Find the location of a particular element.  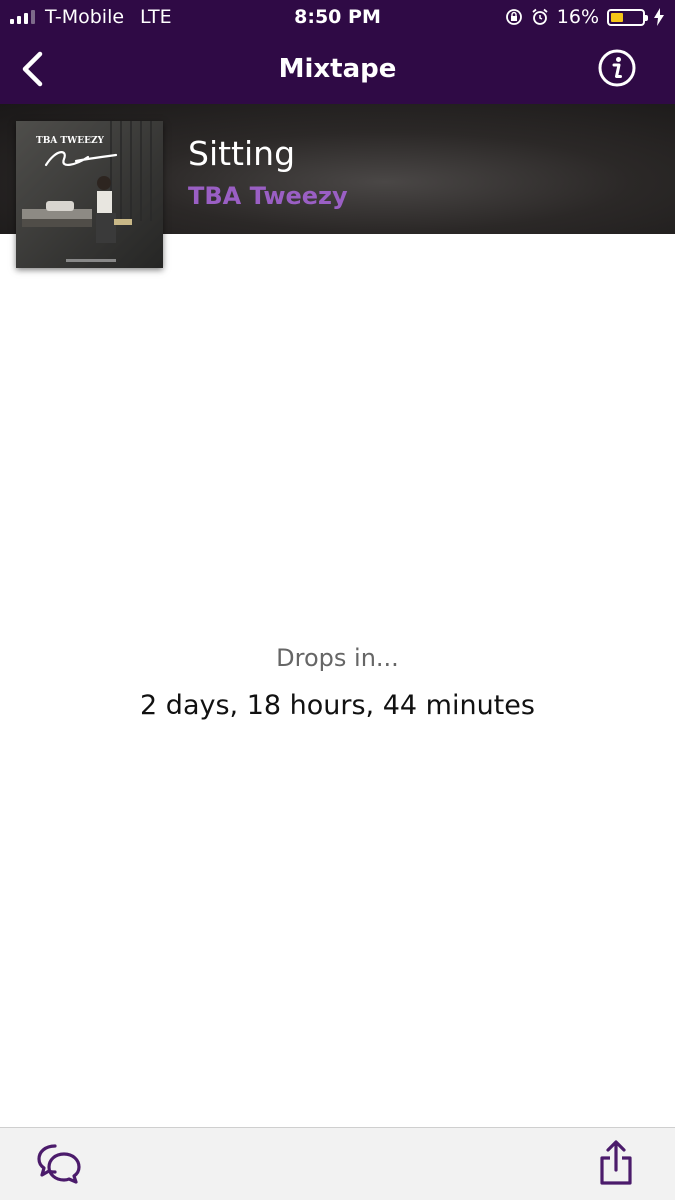

countdown-value: 2 days, 18 hours, 44 minutes is located at coordinates (337, 705).